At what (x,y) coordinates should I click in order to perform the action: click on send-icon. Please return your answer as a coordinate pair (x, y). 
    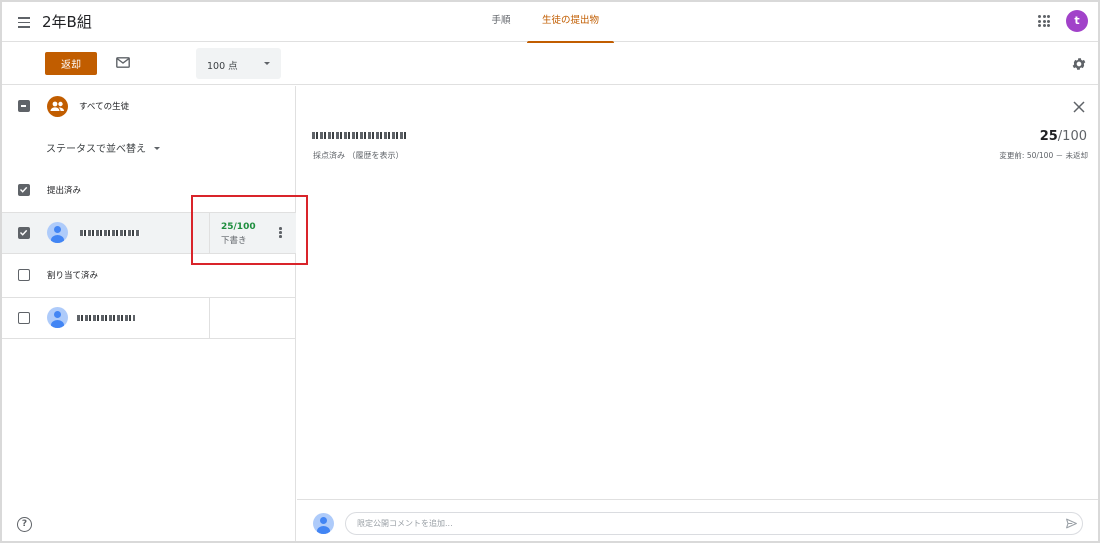
    Looking at the image, I should click on (1071, 523).